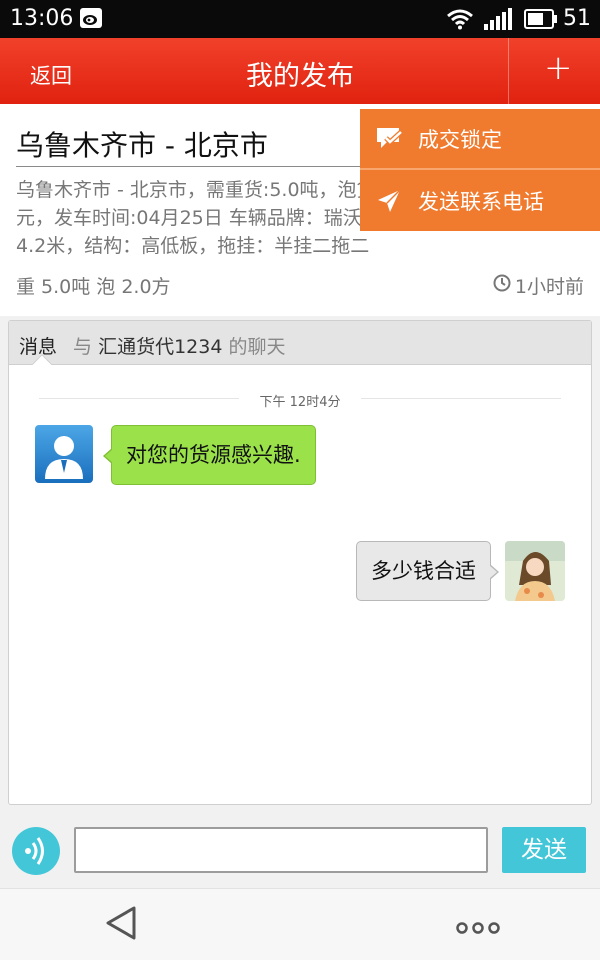 The width and height of the screenshot is (600, 960). Describe the element at coordinates (478, 928) in the screenshot. I see `nav-more-icon` at that location.